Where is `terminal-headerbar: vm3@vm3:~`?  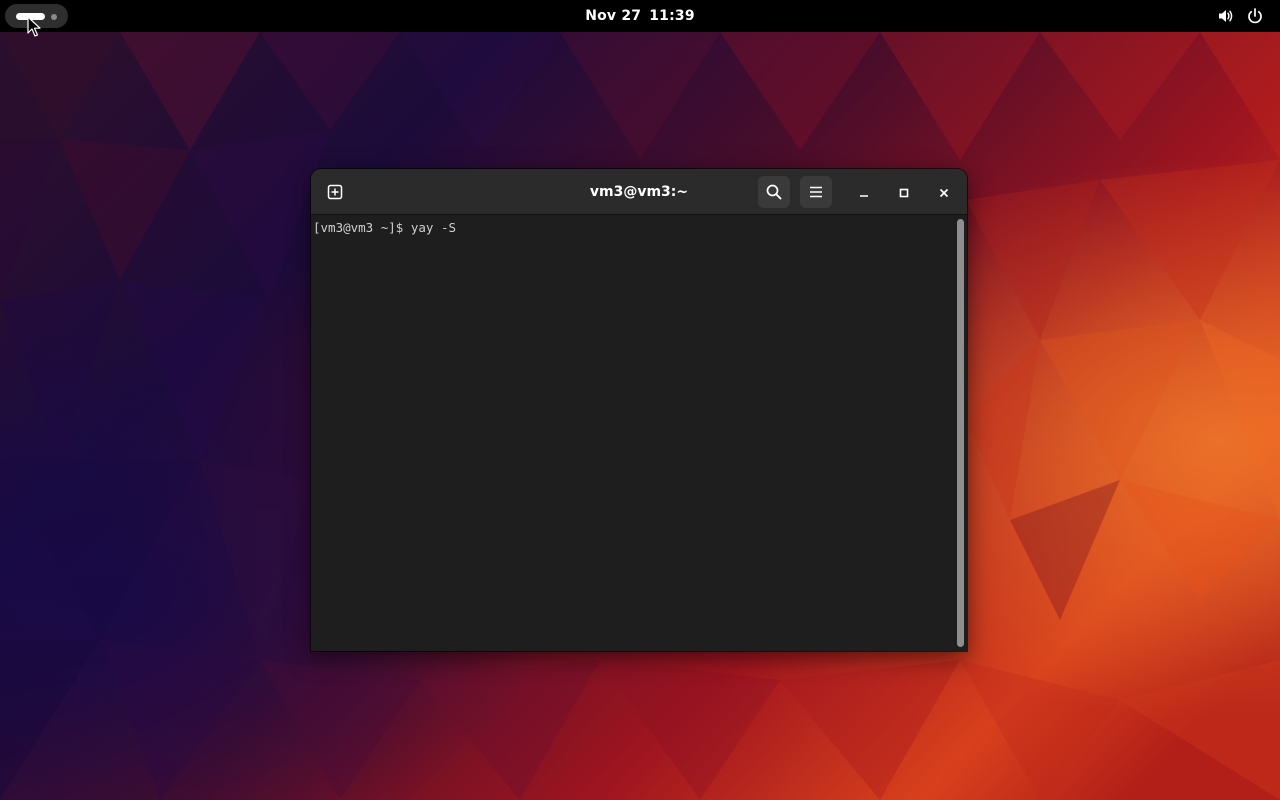 terminal-headerbar: vm3@vm3:~ is located at coordinates (639, 192).